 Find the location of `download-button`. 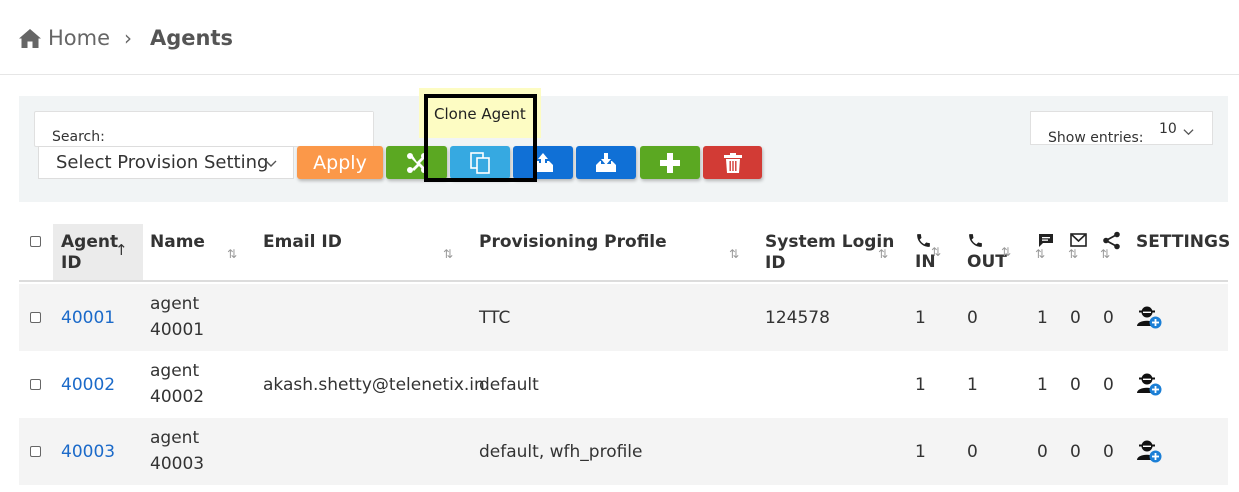

download-button is located at coordinates (606, 162).